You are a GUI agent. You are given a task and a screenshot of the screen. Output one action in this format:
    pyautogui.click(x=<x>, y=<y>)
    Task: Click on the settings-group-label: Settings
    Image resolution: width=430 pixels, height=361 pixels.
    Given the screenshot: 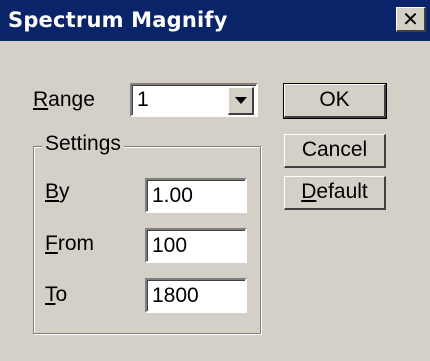 What is the action you would take?
    pyautogui.click(x=83, y=144)
    